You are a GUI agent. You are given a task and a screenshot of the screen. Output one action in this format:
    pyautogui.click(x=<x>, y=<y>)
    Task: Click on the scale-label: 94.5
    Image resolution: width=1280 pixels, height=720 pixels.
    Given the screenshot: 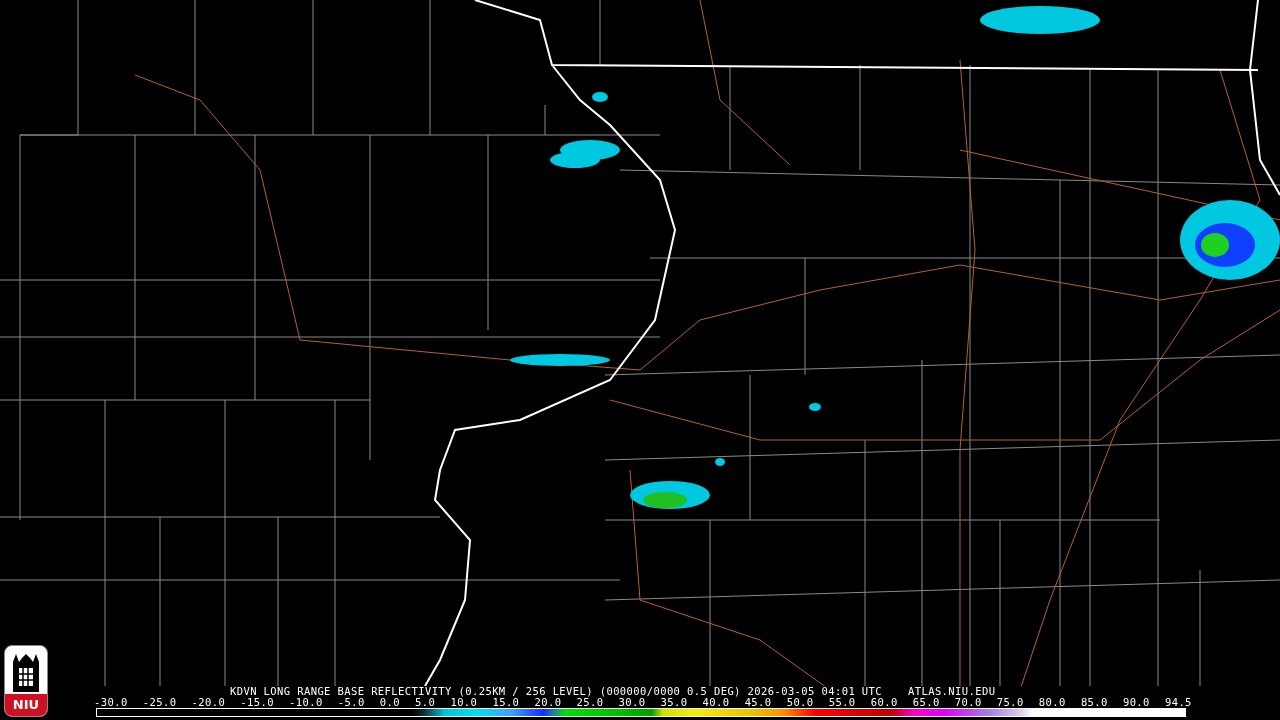 What is the action you would take?
    pyautogui.click(x=1178, y=702)
    